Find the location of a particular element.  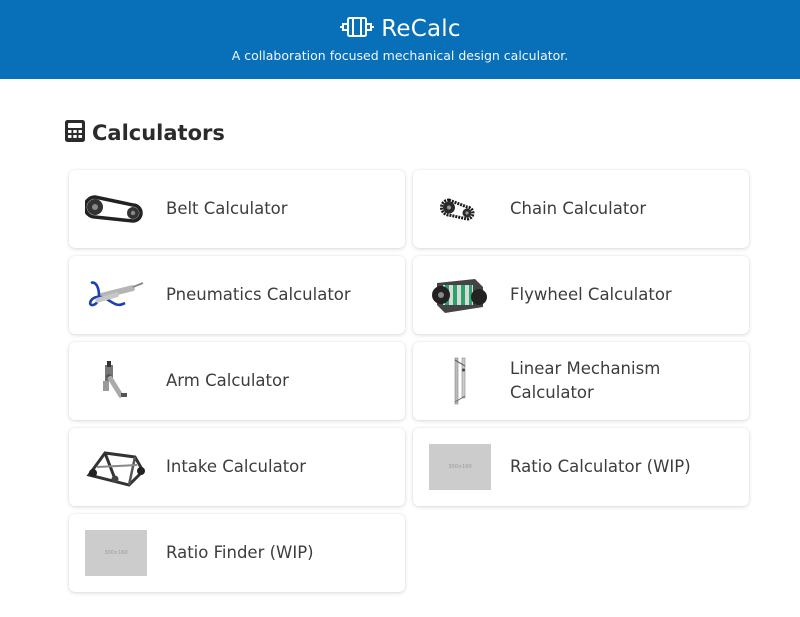

card-belt-calculator: Belt Calculator is located at coordinates (237, 209).